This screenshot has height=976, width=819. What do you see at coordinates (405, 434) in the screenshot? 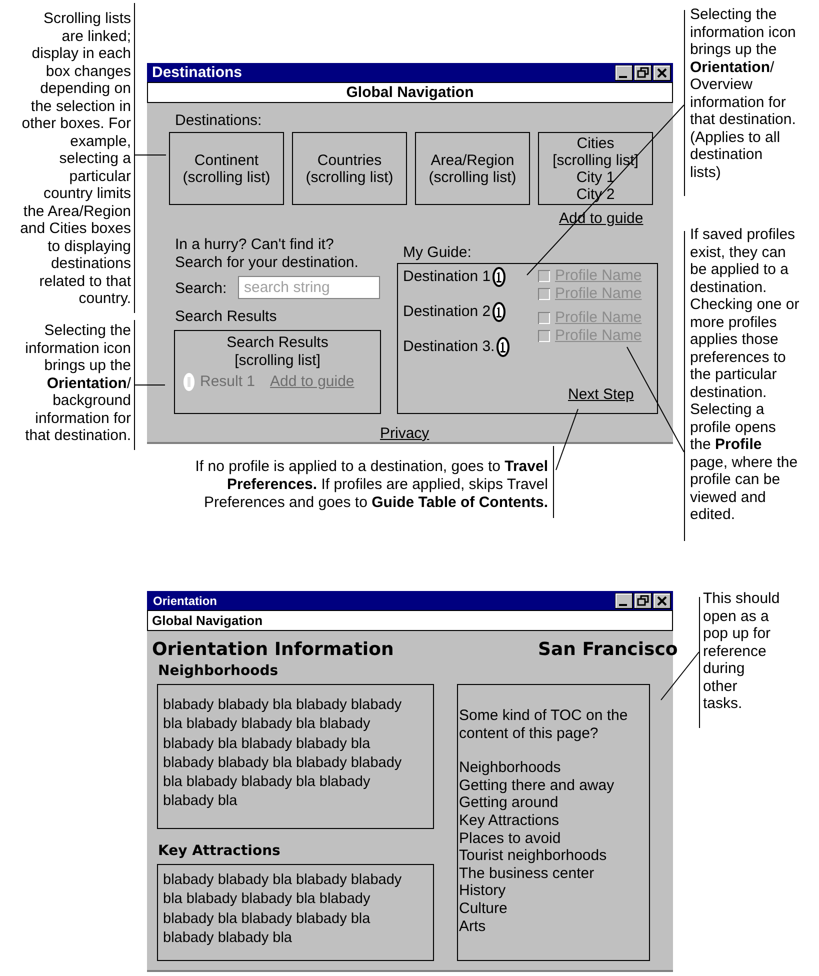
I see `privacy-link: Privacy` at bounding box center [405, 434].